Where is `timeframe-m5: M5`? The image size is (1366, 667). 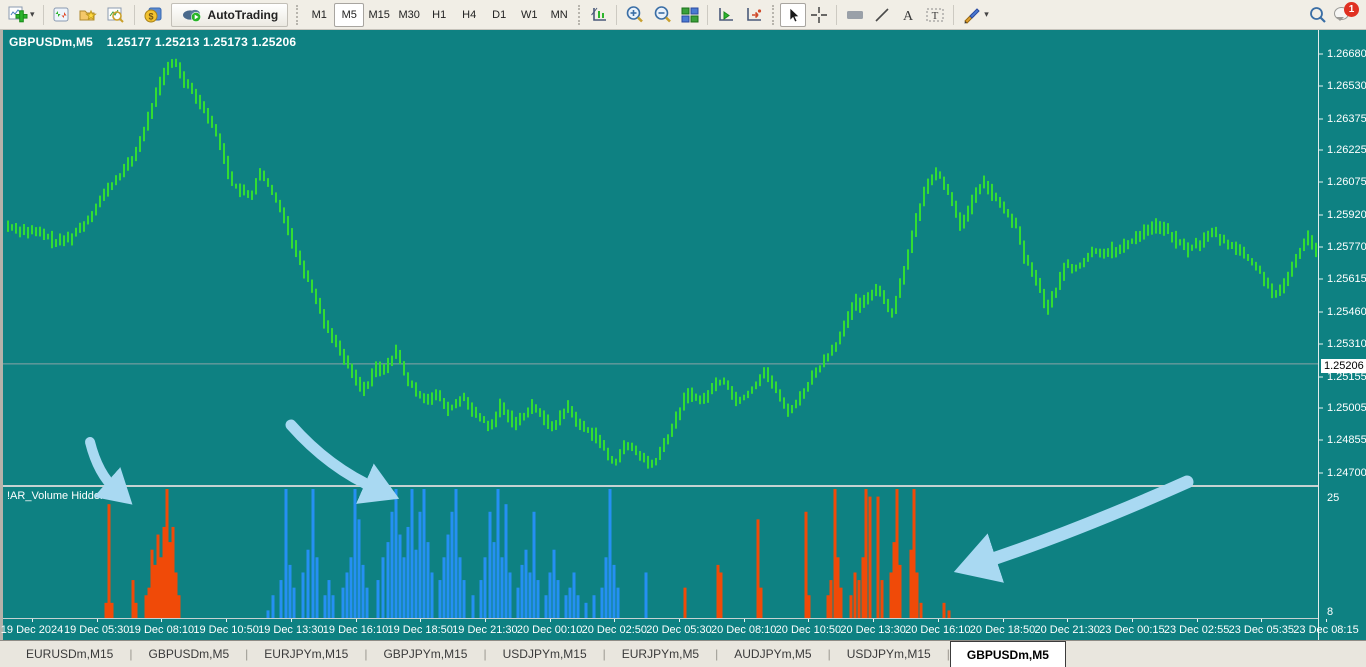 timeframe-m5: M5 is located at coordinates (349, 14).